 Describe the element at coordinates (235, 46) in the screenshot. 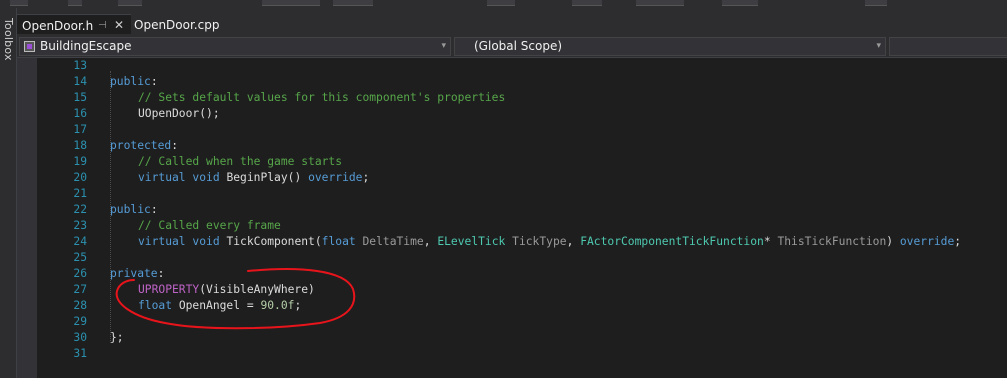

I see `project-dropdown: BuildingEscape ▾` at that location.